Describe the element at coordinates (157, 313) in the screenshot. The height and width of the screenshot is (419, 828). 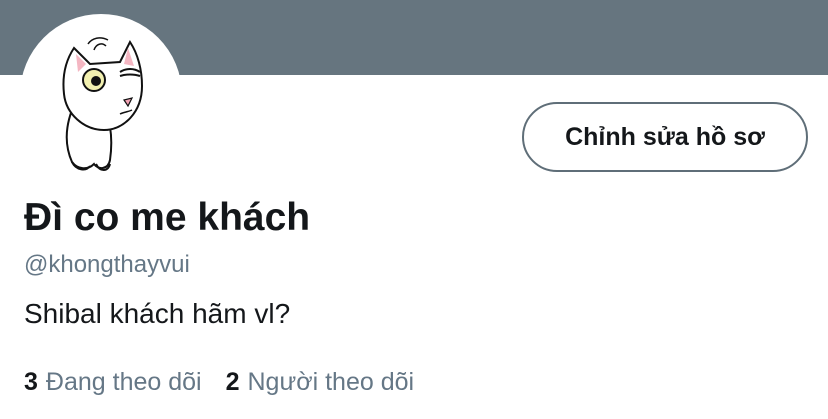
I see `profile-bio: Shibal khách hãm vl?` at that location.